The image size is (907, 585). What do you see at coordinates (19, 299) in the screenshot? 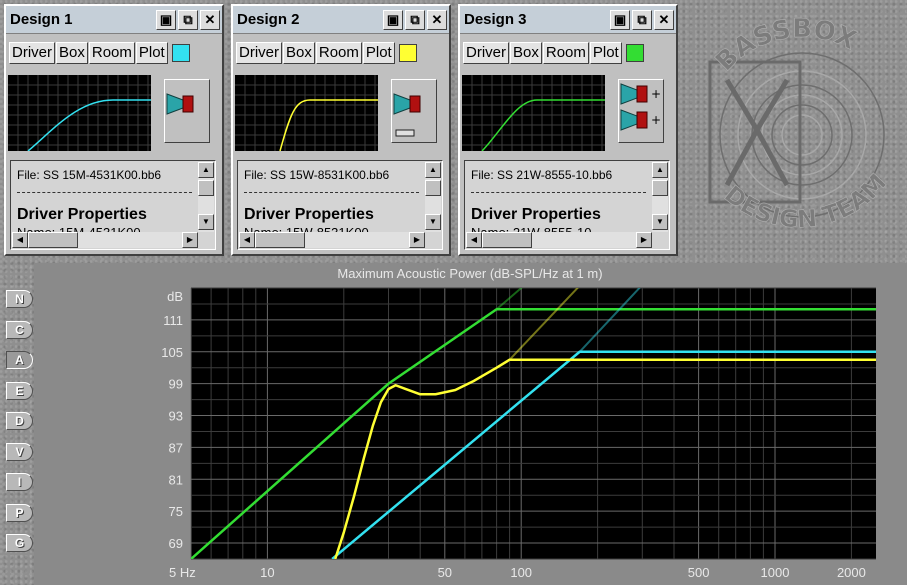
I see `view-button-n: N` at bounding box center [19, 299].